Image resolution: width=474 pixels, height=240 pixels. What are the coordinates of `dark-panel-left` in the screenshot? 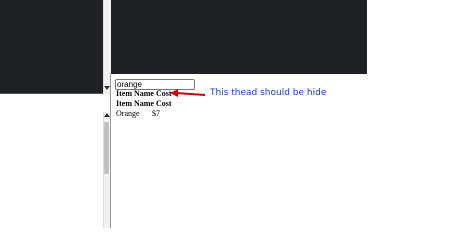 It's located at (51, 46).